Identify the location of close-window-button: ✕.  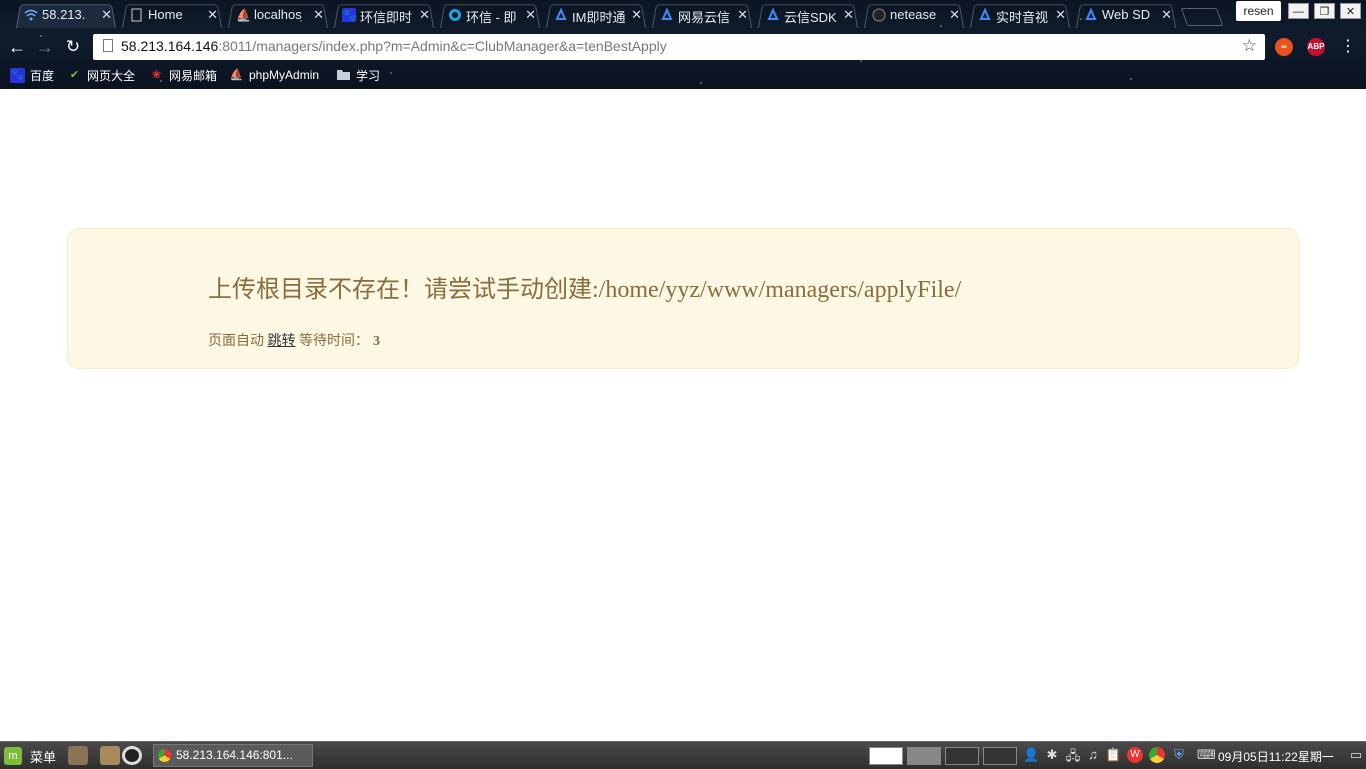
(1350, 11).